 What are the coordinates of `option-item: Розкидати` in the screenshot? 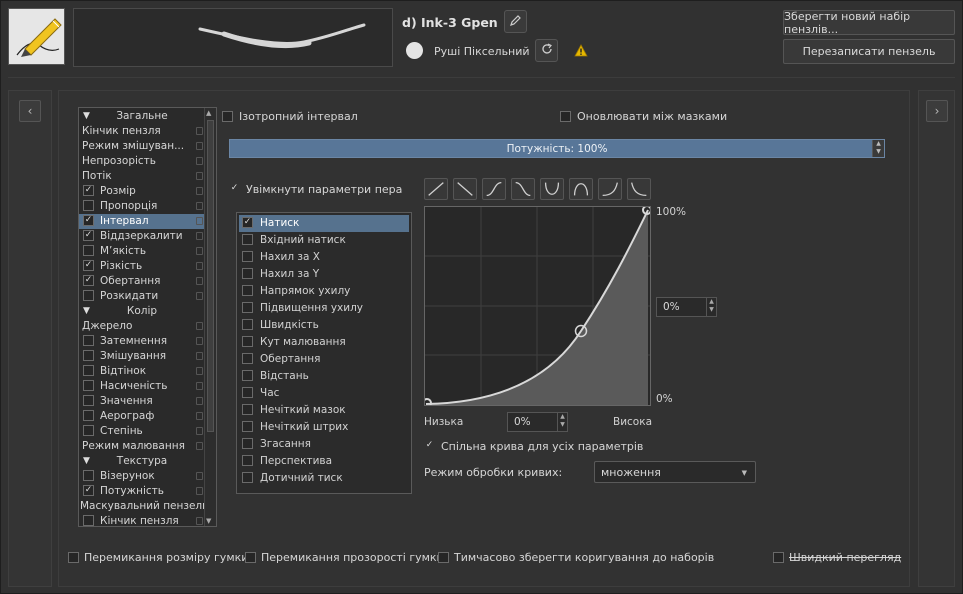 It's located at (142, 296).